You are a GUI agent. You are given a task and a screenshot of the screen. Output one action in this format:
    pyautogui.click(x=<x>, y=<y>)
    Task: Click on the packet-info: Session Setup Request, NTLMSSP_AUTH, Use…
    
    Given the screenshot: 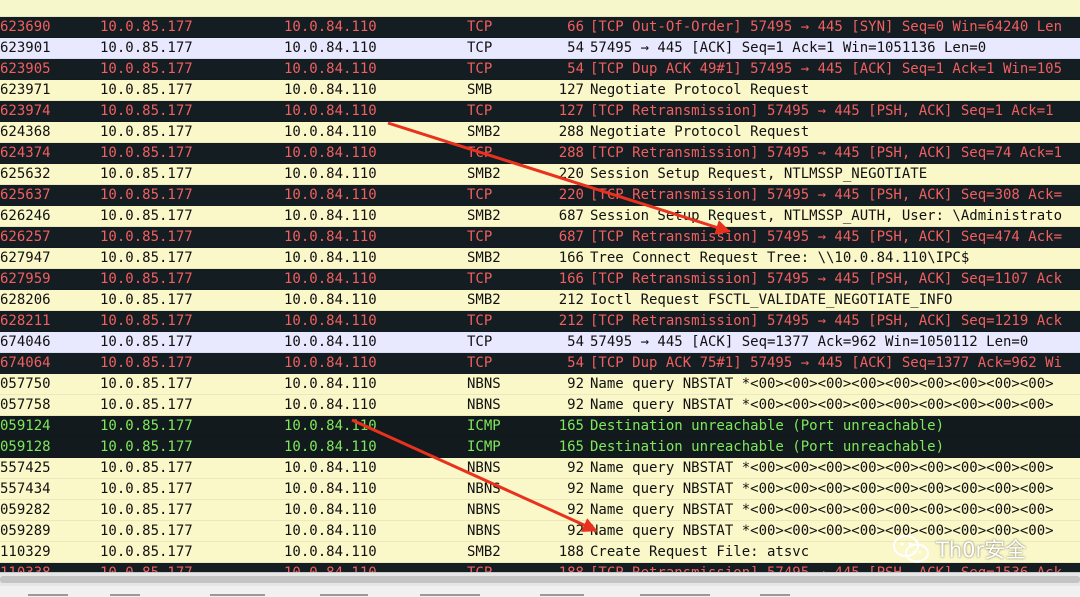 What is the action you would take?
    pyautogui.click(x=826, y=216)
    